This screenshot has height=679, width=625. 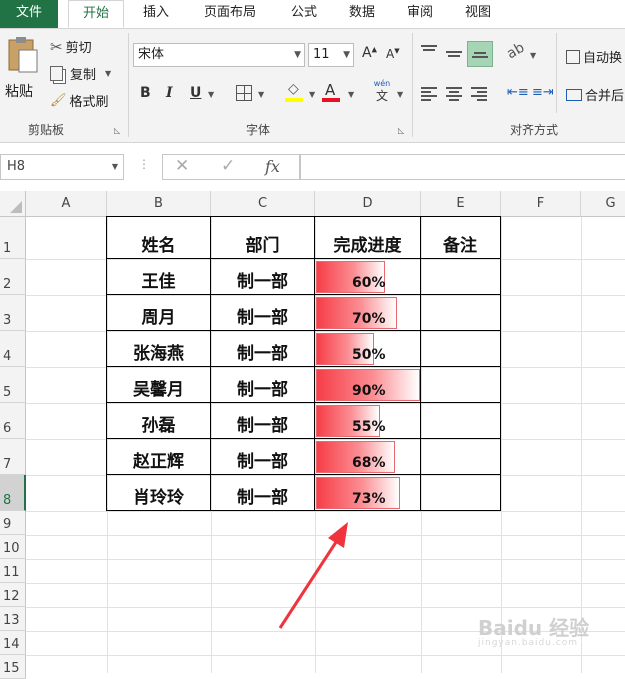 I want to click on progress-value: 55%, so click(x=369, y=427).